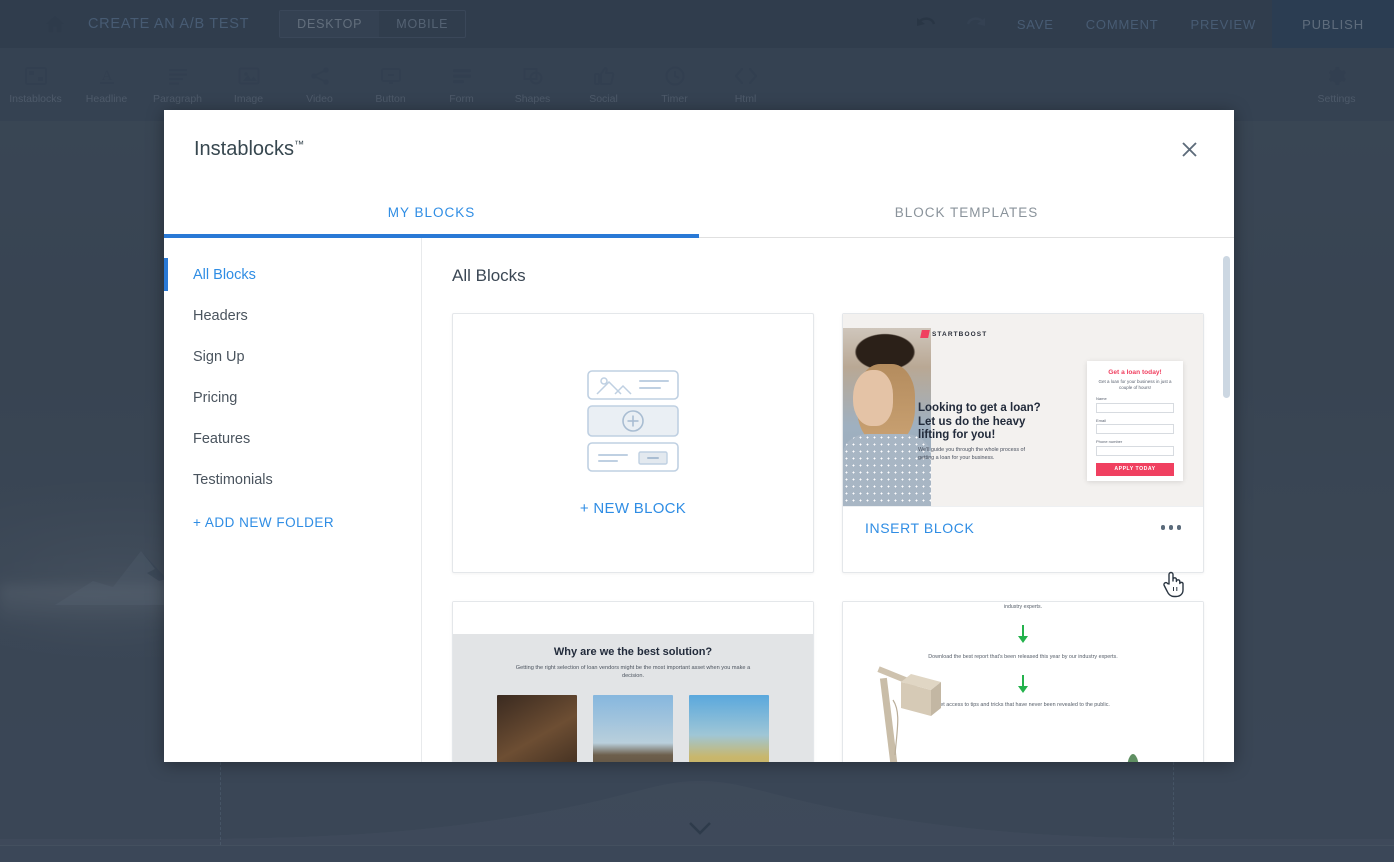 This screenshot has width=1394, height=862. I want to click on field-input-phone, so click(1135, 450).